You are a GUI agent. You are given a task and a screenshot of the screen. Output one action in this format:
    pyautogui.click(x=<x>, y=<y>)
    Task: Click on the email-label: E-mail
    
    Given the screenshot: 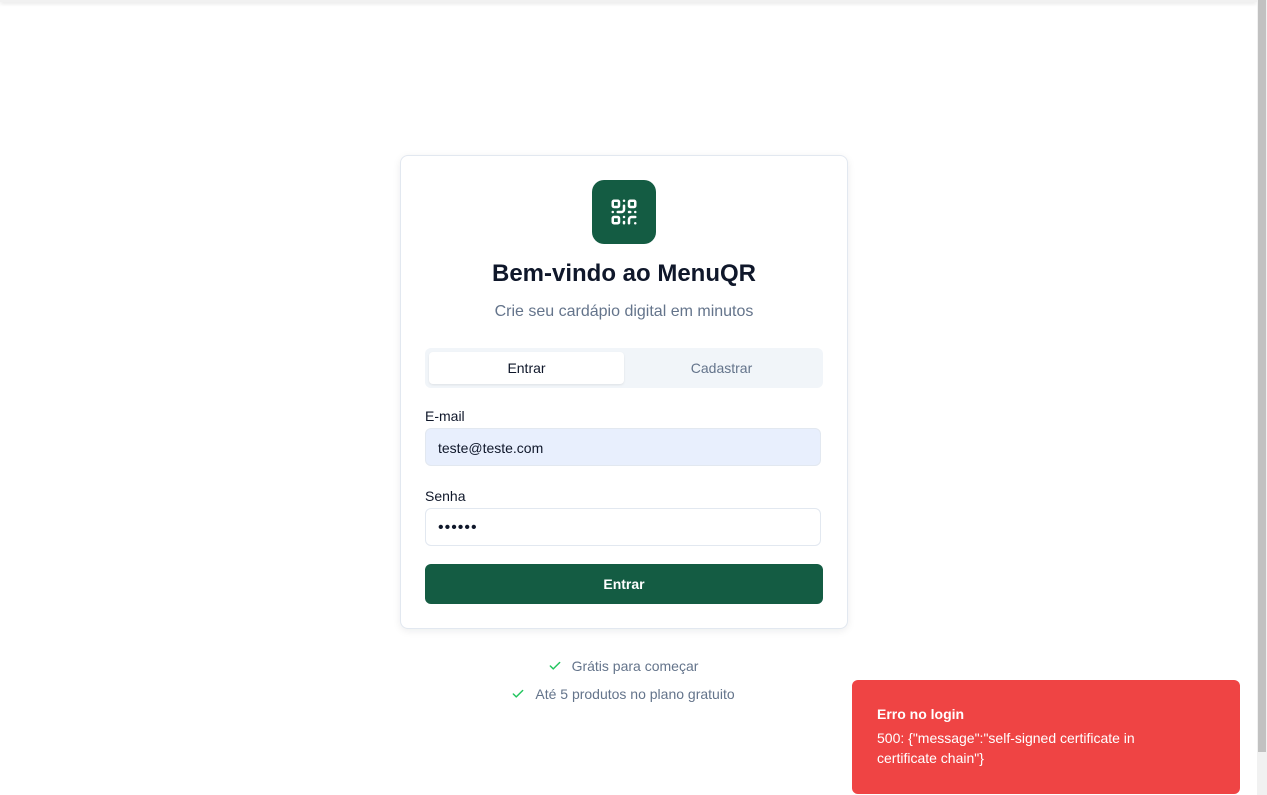 What is the action you would take?
    pyautogui.click(x=445, y=416)
    